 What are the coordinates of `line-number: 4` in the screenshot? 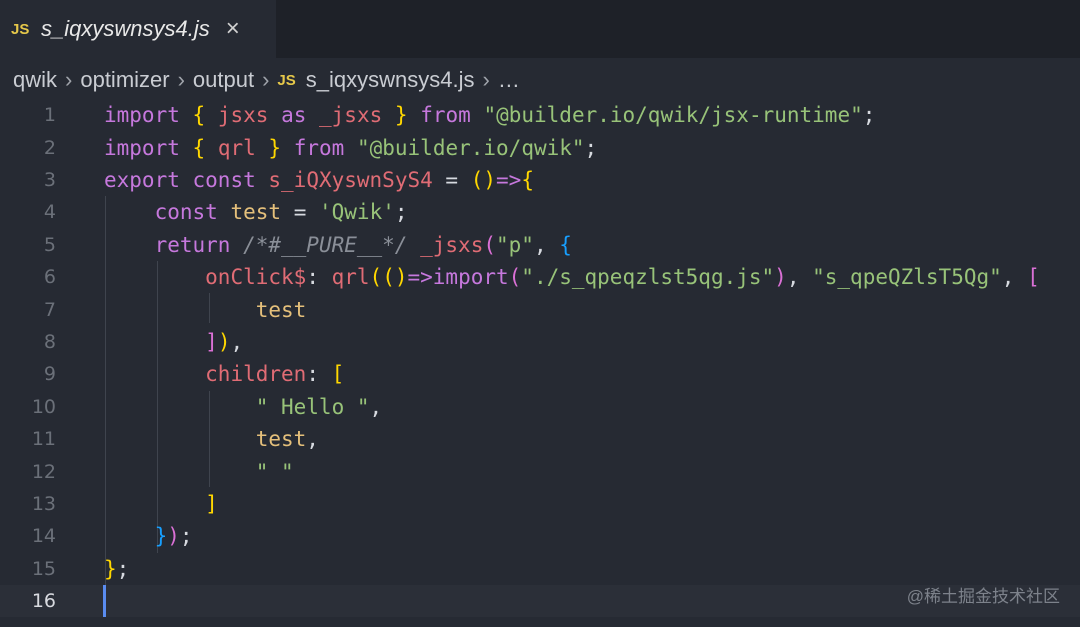 It's located at (49, 212).